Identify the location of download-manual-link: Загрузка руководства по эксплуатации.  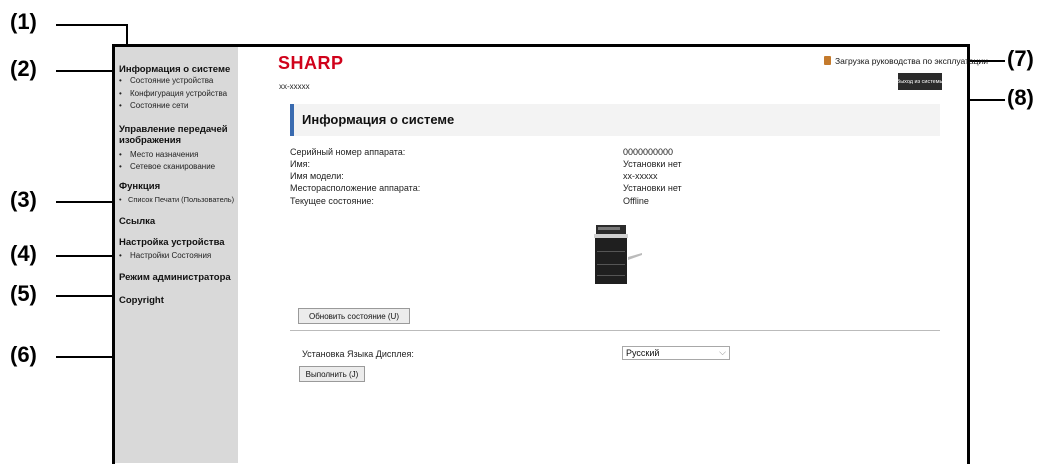
(906, 61).